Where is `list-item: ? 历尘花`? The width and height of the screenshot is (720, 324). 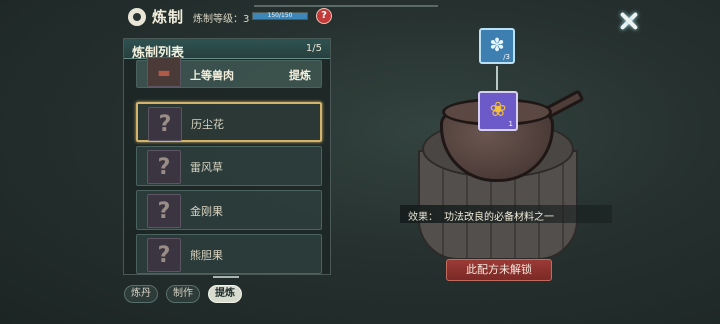 list-item: ? 历尘花 is located at coordinates (229, 122).